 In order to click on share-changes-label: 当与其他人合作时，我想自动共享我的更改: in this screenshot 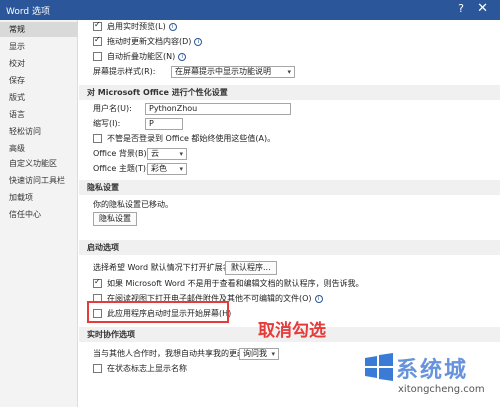, I will do `click(170, 353)`.